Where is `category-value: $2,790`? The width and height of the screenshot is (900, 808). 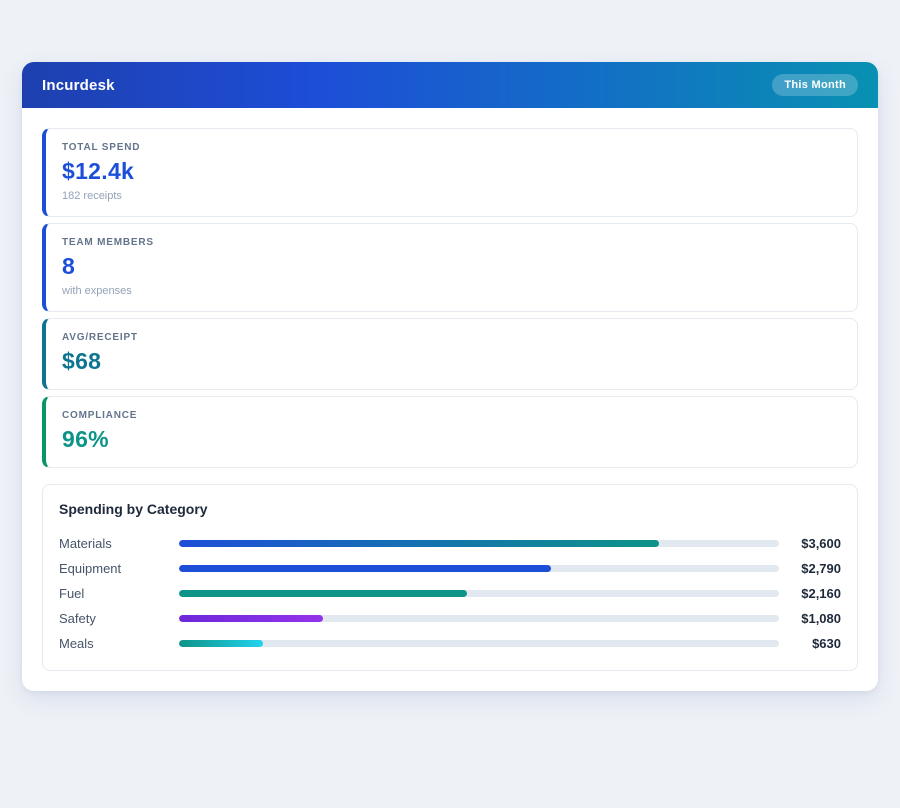
category-value: $2,790 is located at coordinates (821, 568).